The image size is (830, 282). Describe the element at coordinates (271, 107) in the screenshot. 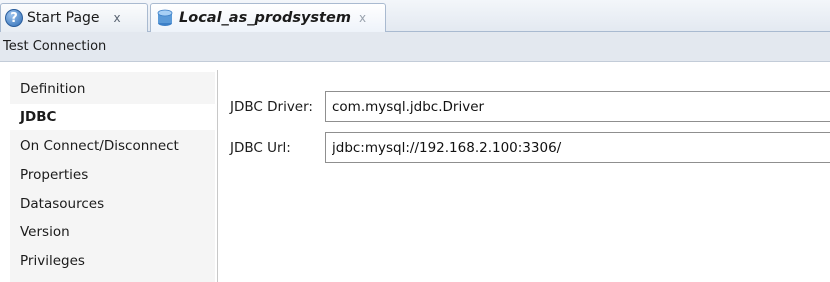

I see `jdbc-driver-label: JDBC Driver:` at that location.